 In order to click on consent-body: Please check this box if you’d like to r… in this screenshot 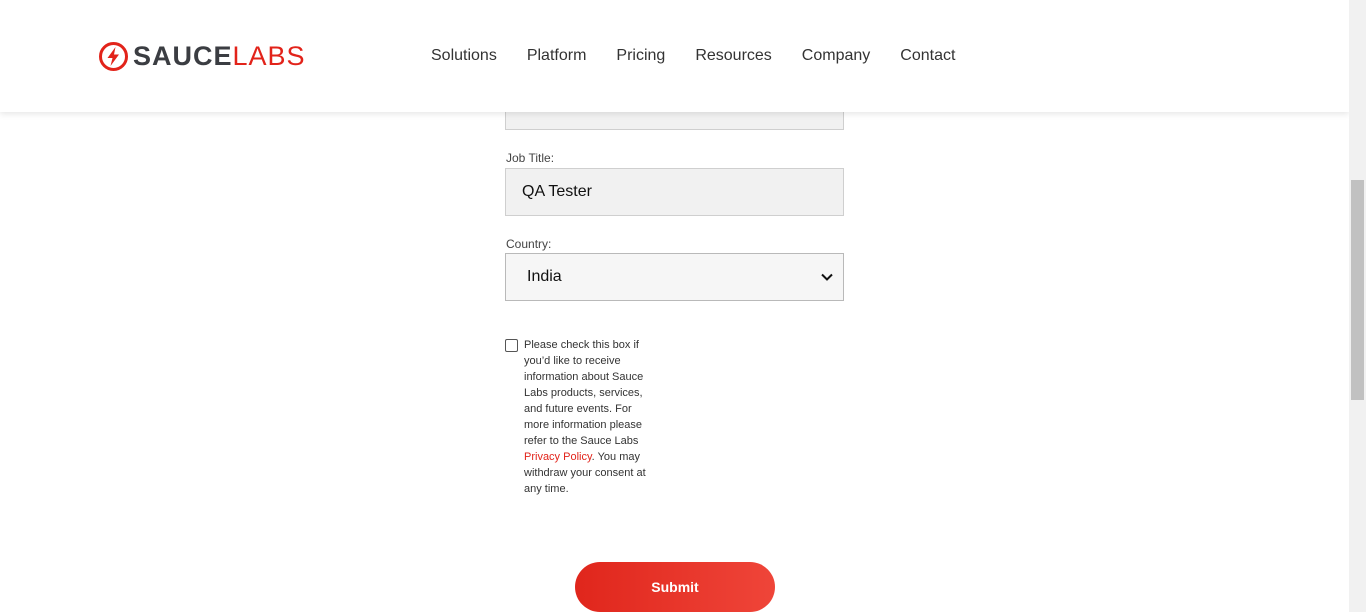, I will do `click(584, 393)`.